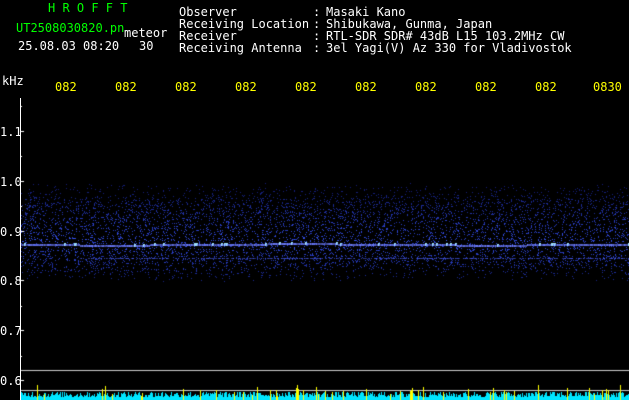 This screenshot has width=629, height=400. Describe the element at coordinates (146, 46) in the screenshot. I see `interval: 30` at that location.